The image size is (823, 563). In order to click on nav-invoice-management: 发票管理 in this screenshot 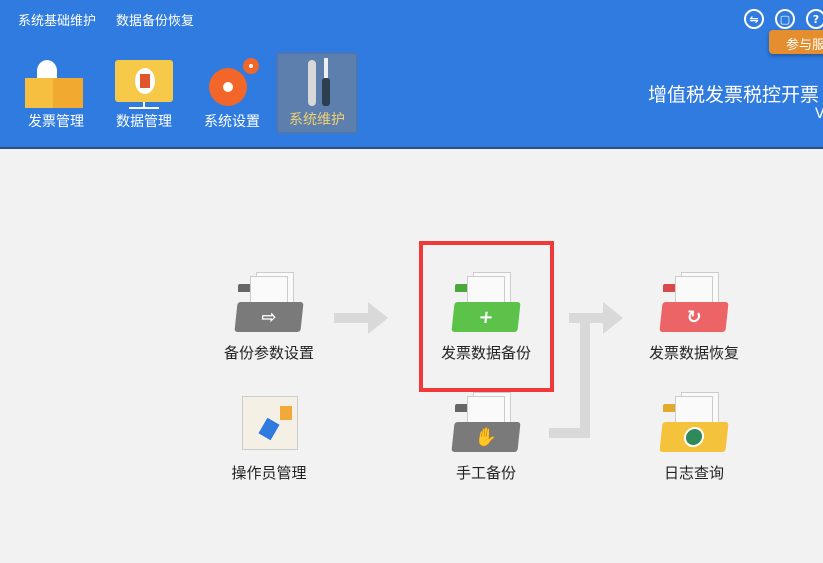, I will do `click(56, 93)`.